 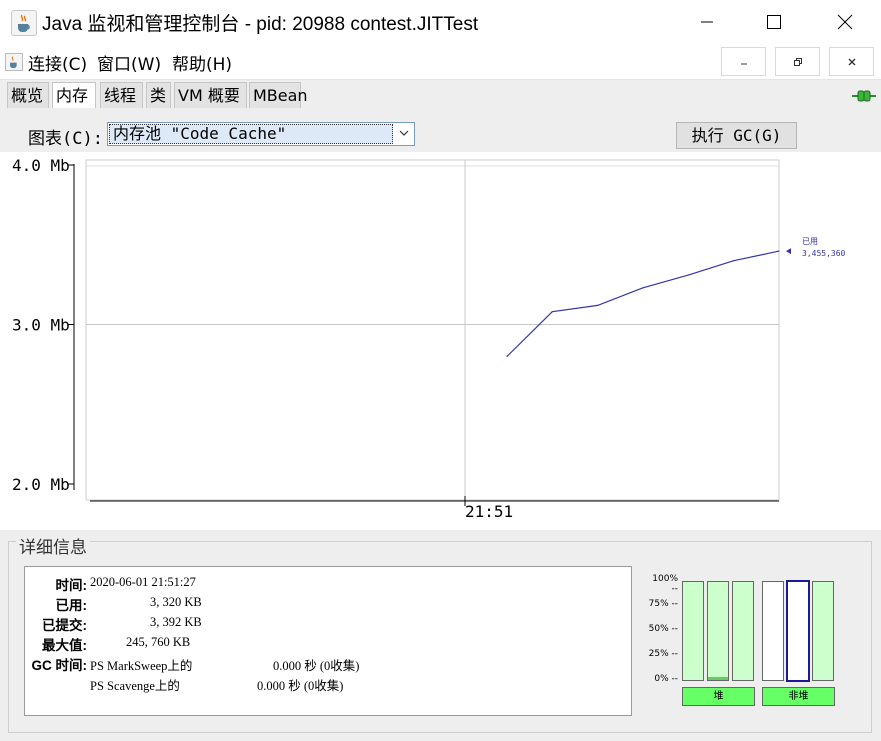 I want to click on time-label: 时间:, so click(x=71, y=585).